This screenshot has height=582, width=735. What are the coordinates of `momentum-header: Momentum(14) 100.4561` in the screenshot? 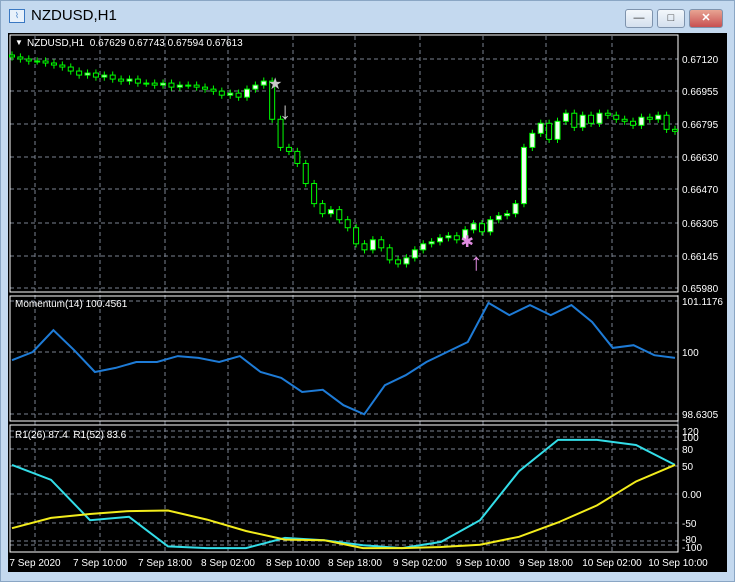 It's located at (71, 304).